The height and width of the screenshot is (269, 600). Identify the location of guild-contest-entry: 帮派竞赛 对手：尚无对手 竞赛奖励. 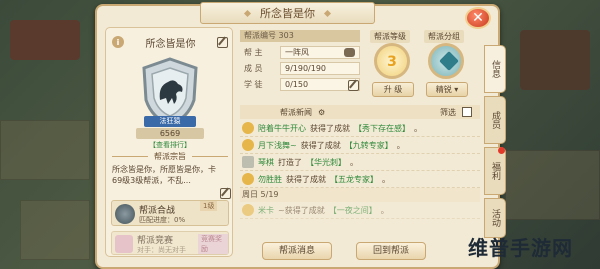
(170, 243).